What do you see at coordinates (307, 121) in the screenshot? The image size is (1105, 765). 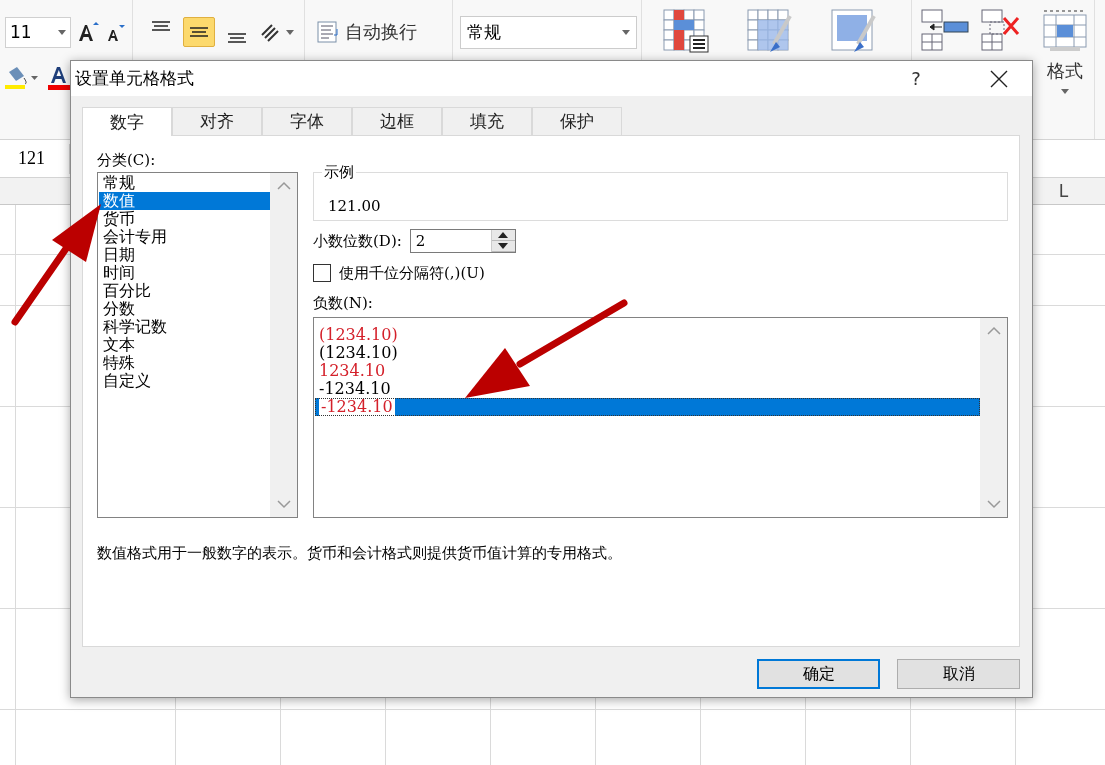 I see `tab: 字体` at bounding box center [307, 121].